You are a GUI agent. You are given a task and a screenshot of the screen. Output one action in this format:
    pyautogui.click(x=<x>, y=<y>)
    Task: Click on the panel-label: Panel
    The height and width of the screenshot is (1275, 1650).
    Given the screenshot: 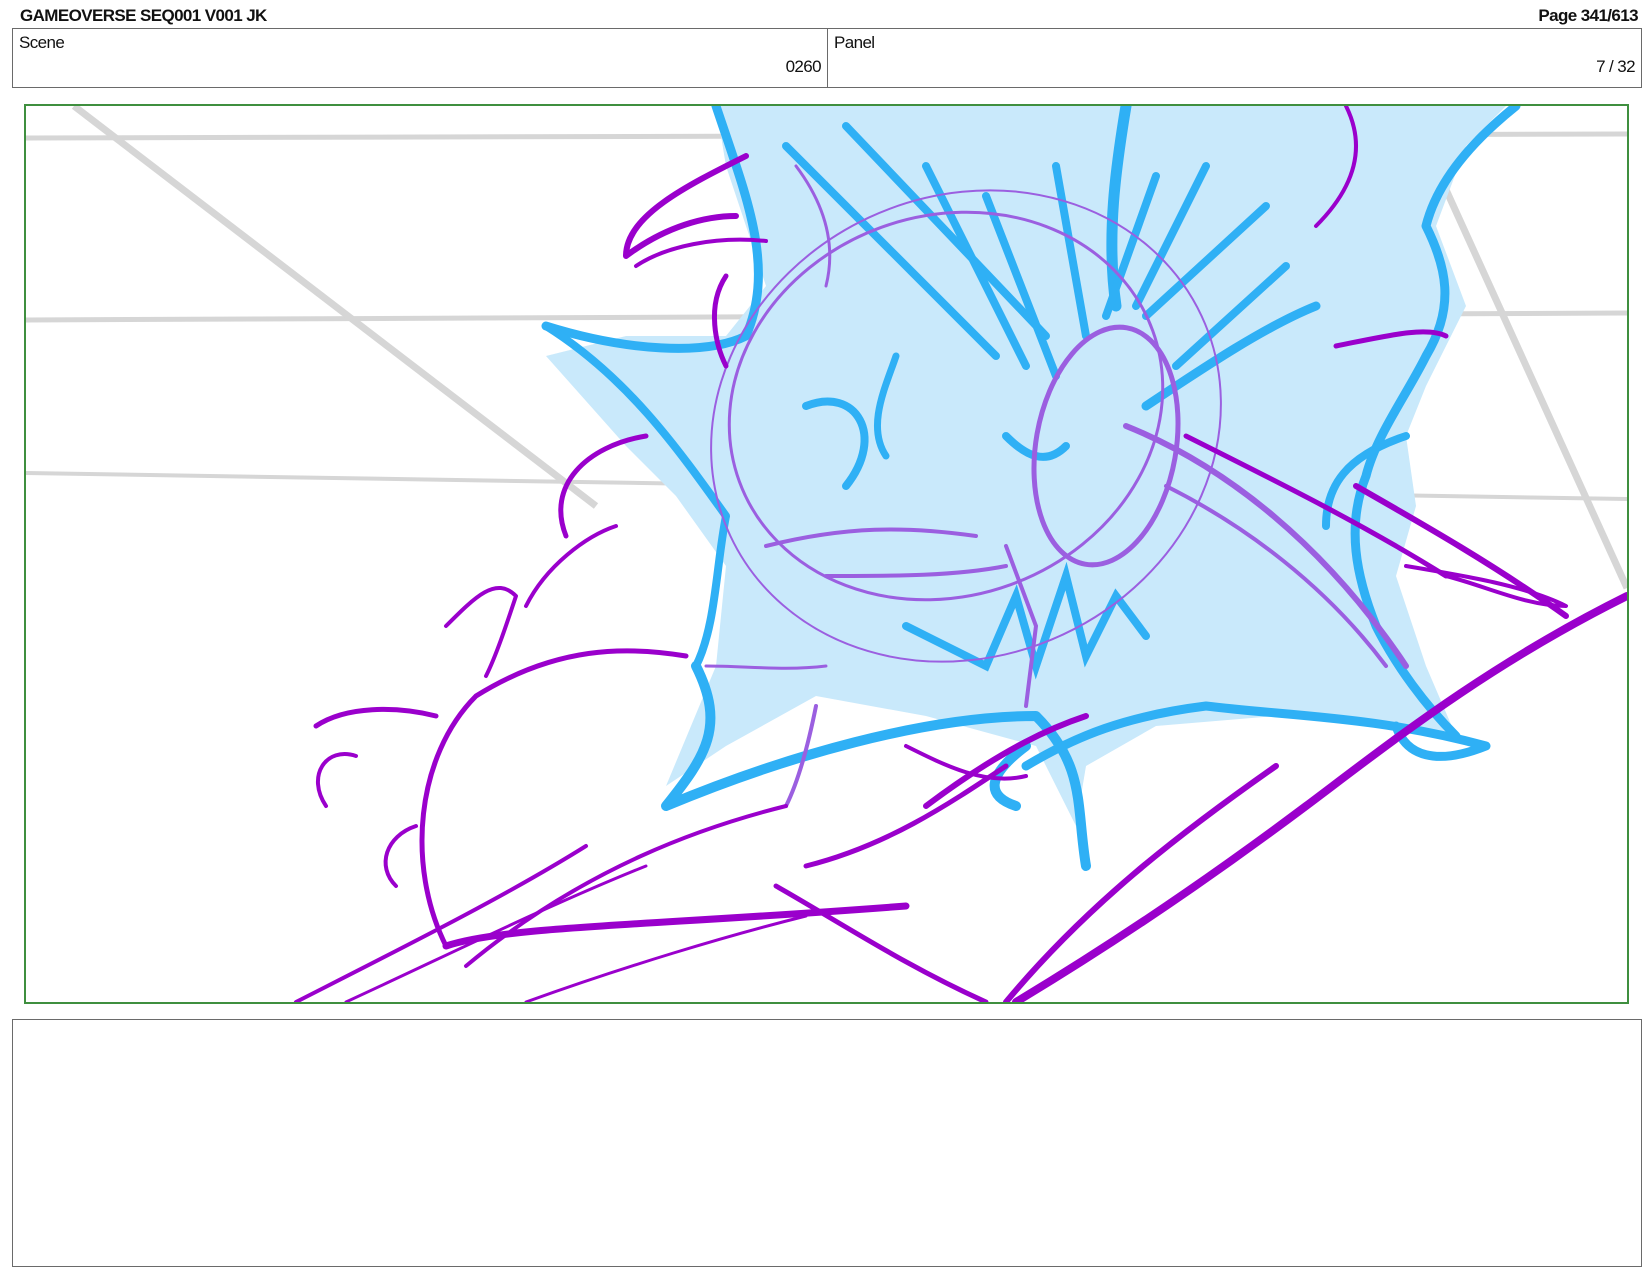 What is the action you would take?
    pyautogui.click(x=854, y=42)
    